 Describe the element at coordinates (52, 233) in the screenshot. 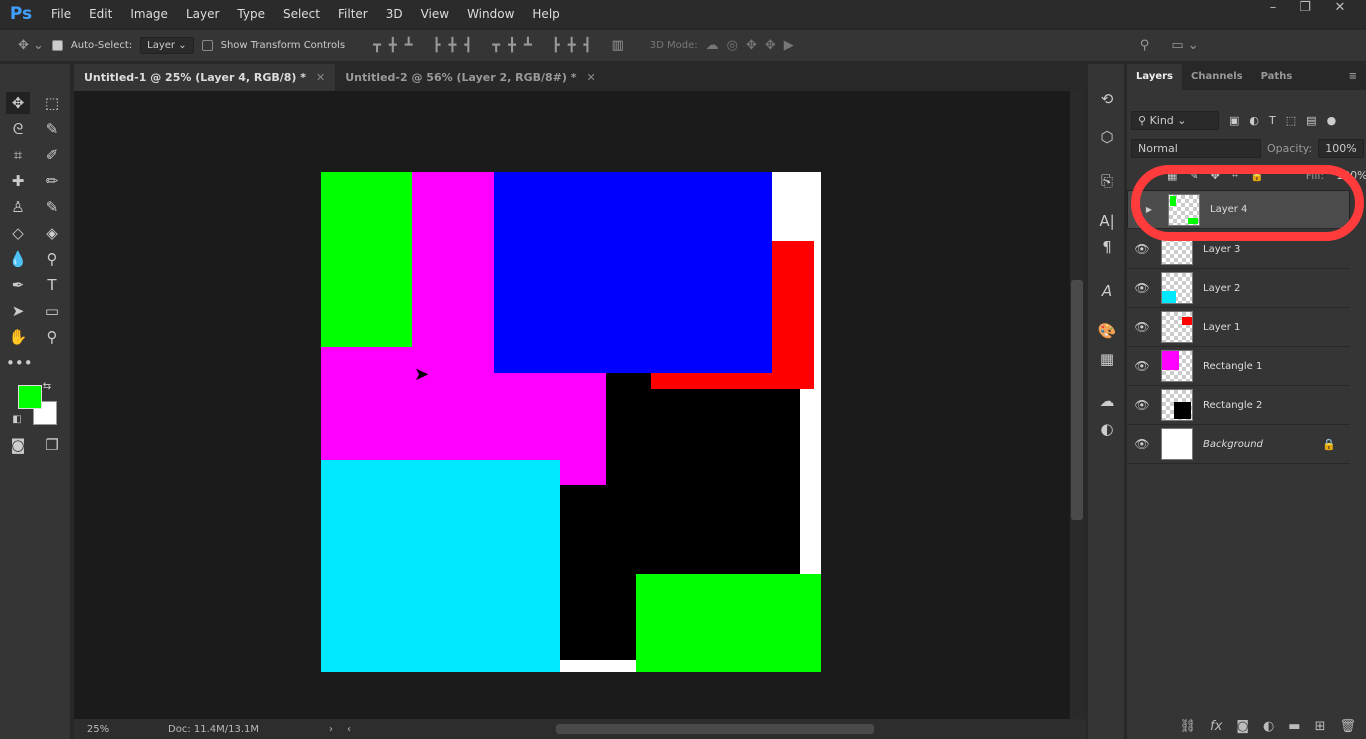

I see `paint-bucket-icon: ◈` at that location.